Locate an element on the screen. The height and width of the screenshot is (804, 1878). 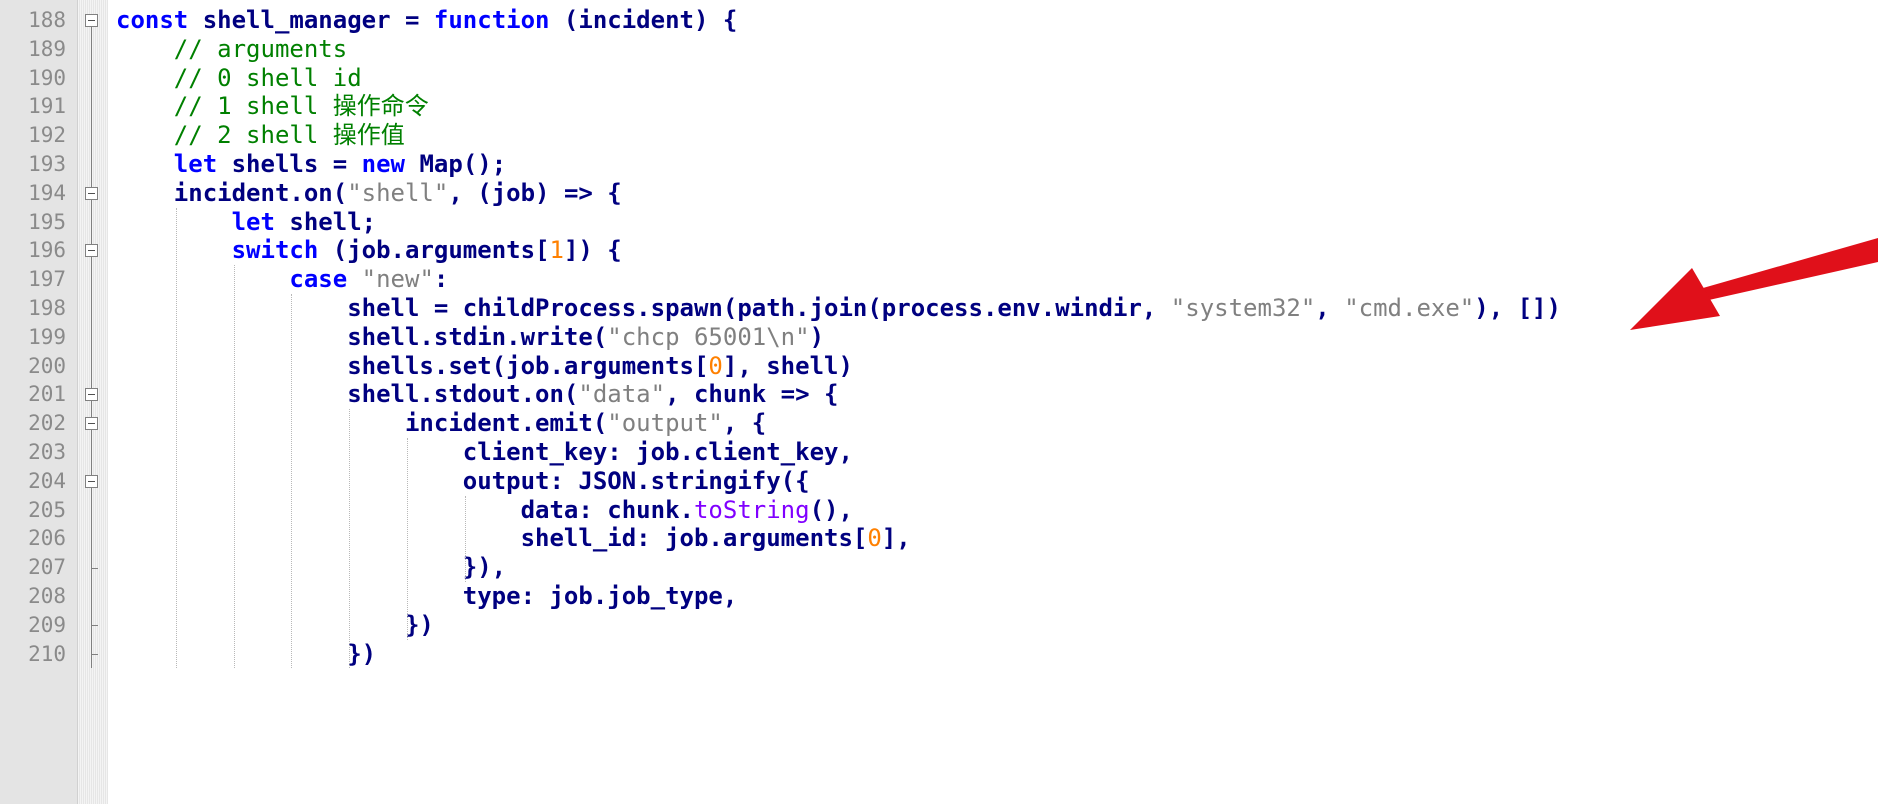
fold-end-icon is located at coordinates (92, 625).